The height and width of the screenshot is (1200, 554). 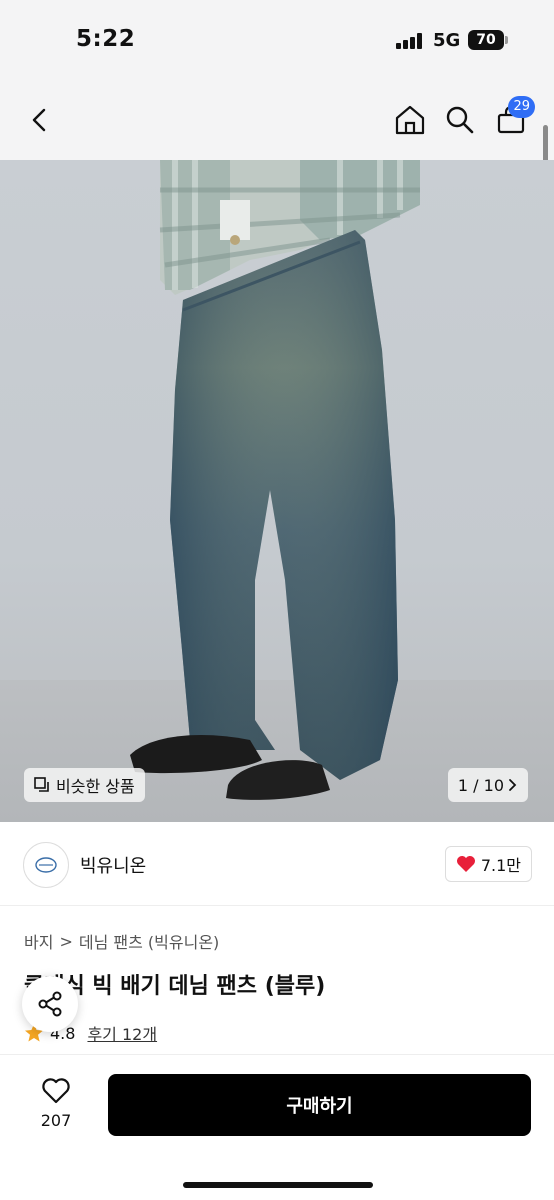 I want to click on chevron-right-icon, so click(x=513, y=785).